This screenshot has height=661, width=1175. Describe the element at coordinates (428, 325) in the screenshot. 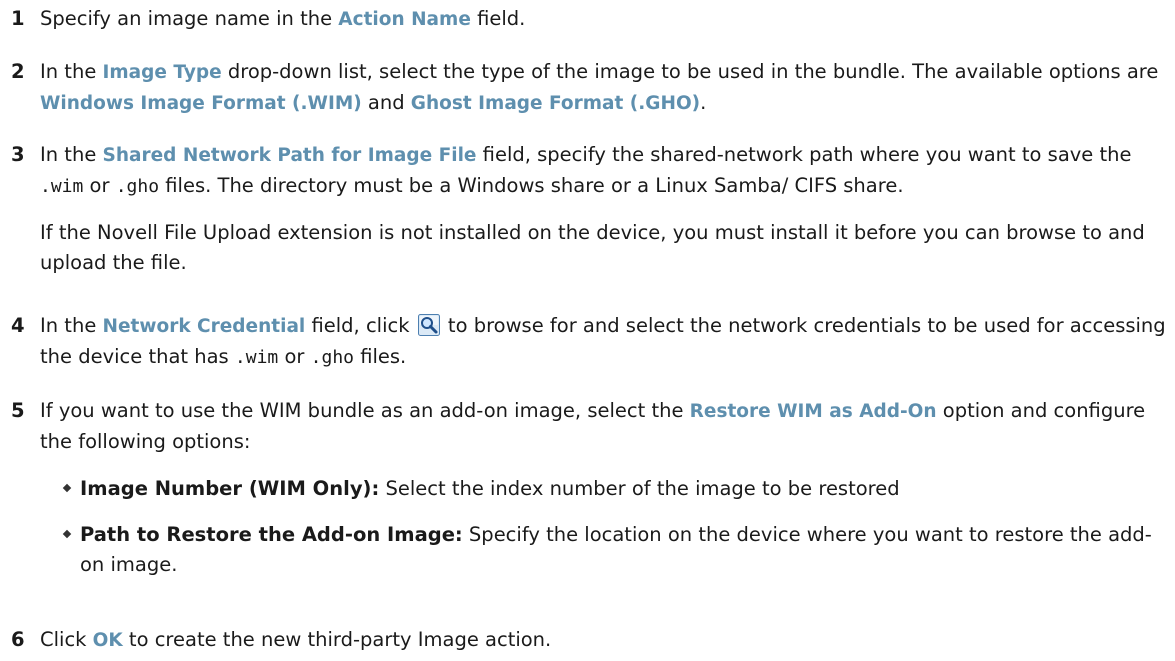

I see `browse-search-icon` at that location.